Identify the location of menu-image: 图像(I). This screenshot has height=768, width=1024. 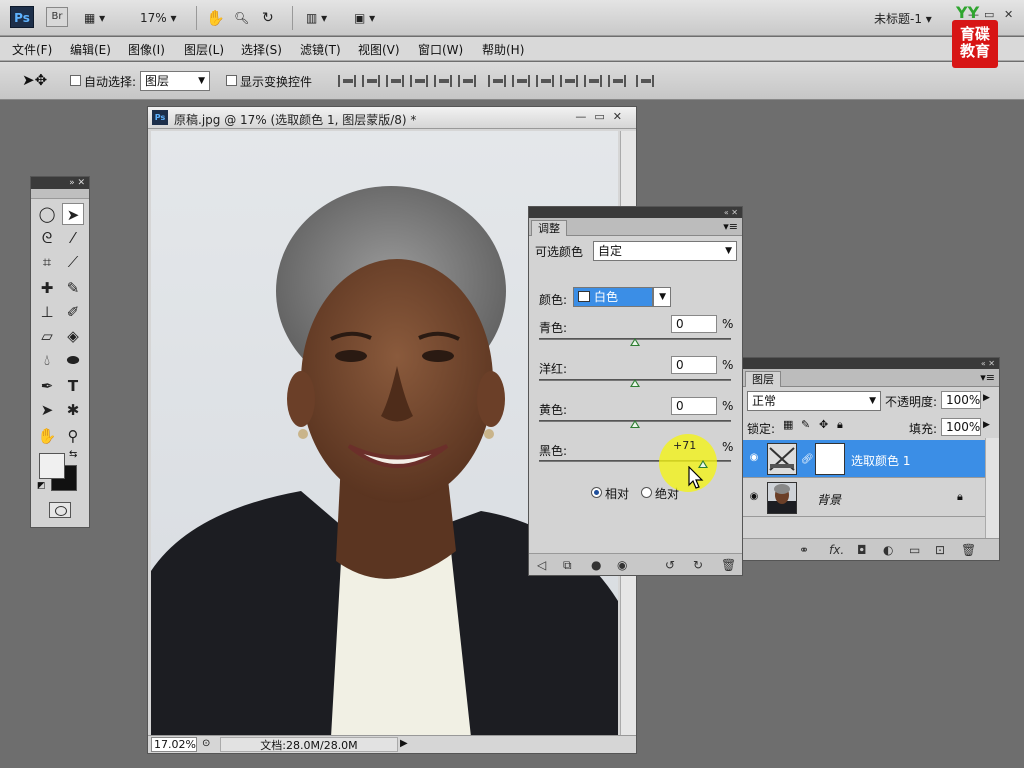
(146, 49).